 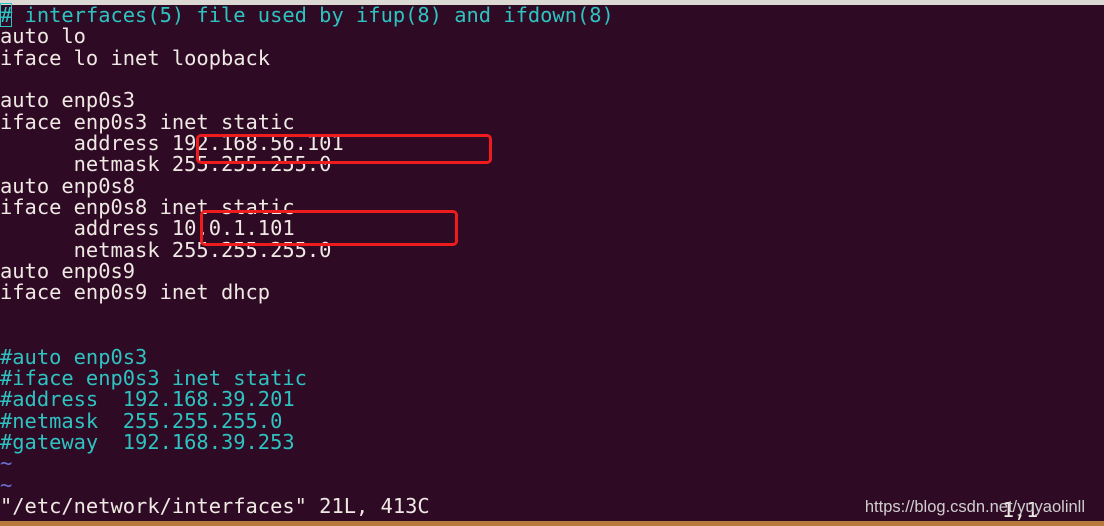 What do you see at coordinates (552, 378) in the screenshot?
I see `editor-line: #iface enp0s3 inet static` at bounding box center [552, 378].